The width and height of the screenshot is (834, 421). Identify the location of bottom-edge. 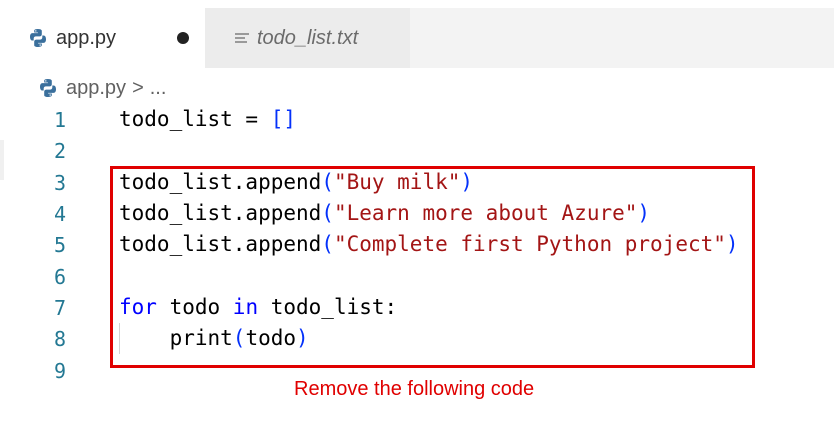
(417, 409).